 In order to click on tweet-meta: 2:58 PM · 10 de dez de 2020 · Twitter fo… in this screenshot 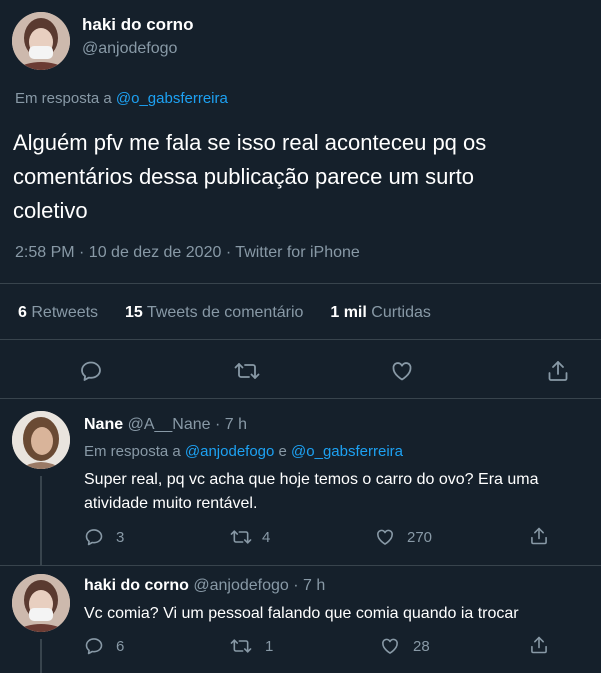, I will do `click(187, 253)`.